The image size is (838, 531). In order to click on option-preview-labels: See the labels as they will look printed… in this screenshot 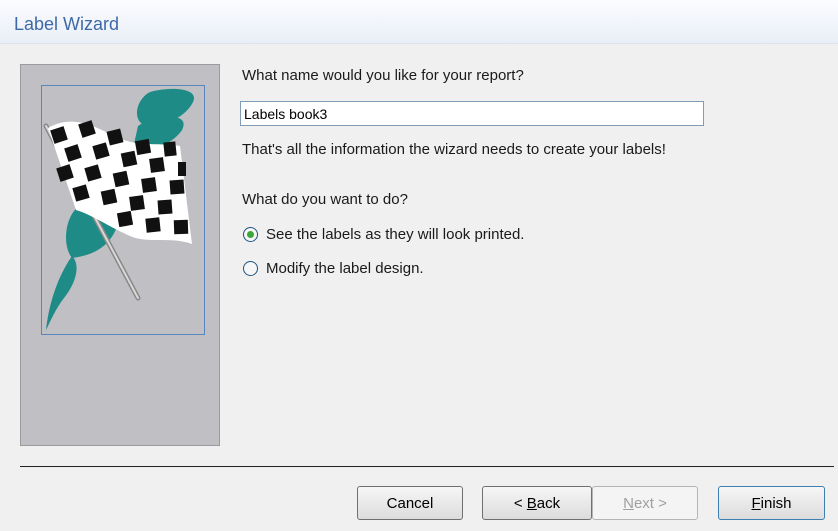, I will do `click(383, 234)`.